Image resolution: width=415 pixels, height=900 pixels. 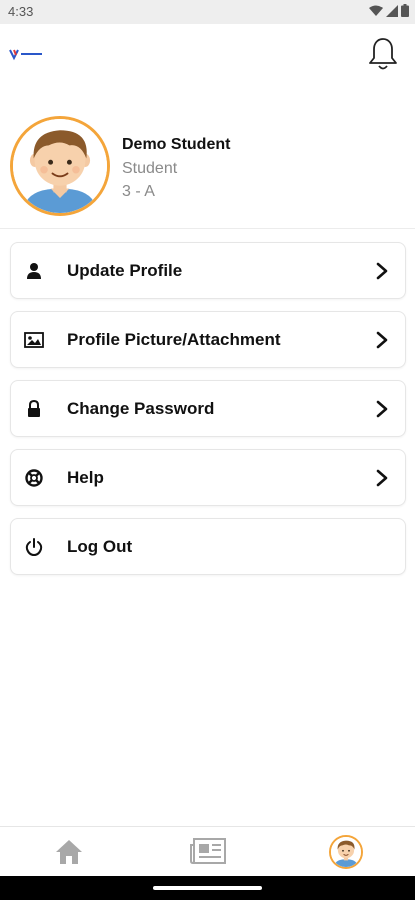 I want to click on status-bar: 4:33, so click(x=207, y=12).